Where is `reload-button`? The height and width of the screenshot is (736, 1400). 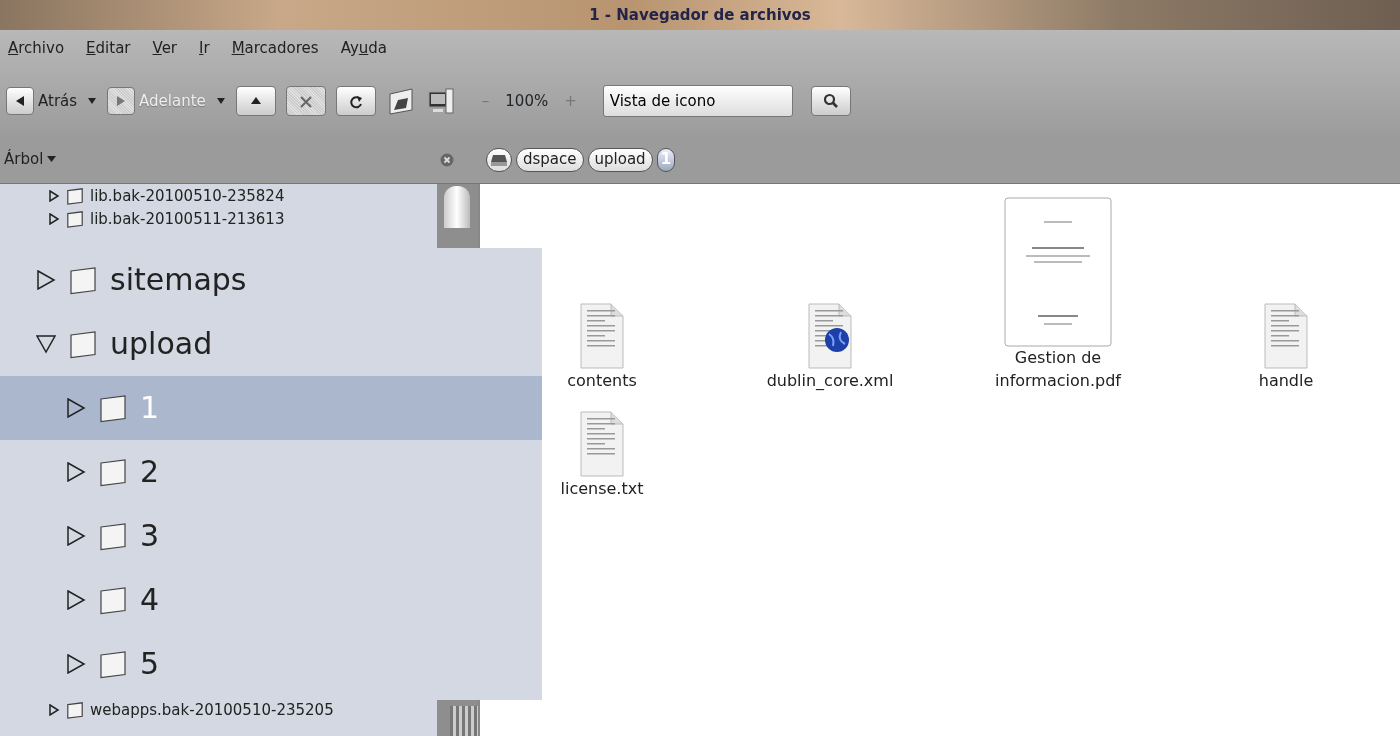 reload-button is located at coordinates (355, 101).